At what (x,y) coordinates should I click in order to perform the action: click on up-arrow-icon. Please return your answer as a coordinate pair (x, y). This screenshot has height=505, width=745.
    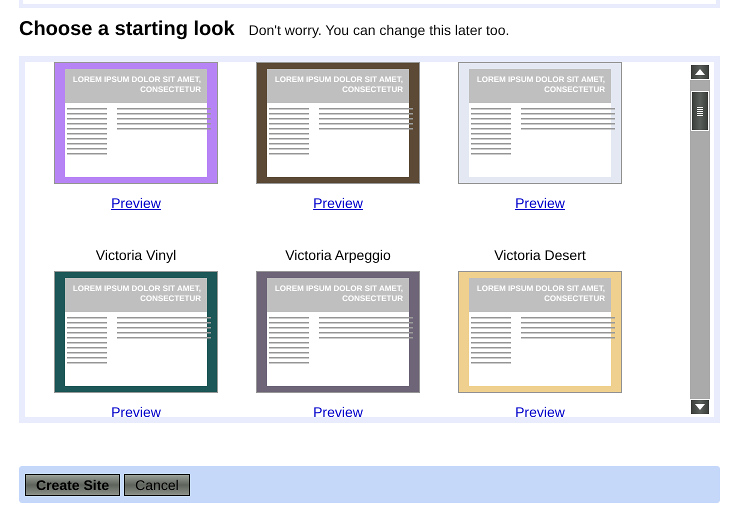
    Looking at the image, I should click on (700, 72).